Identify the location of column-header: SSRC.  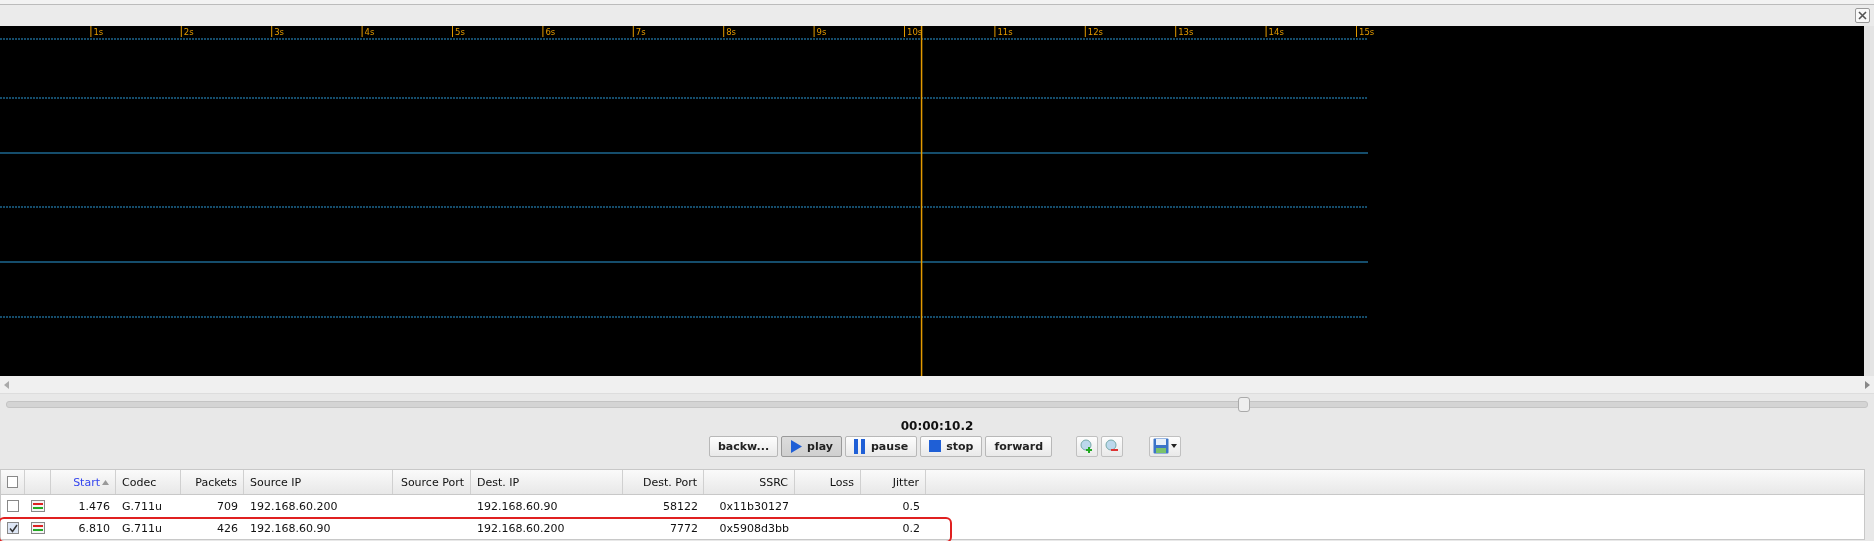
(749, 482).